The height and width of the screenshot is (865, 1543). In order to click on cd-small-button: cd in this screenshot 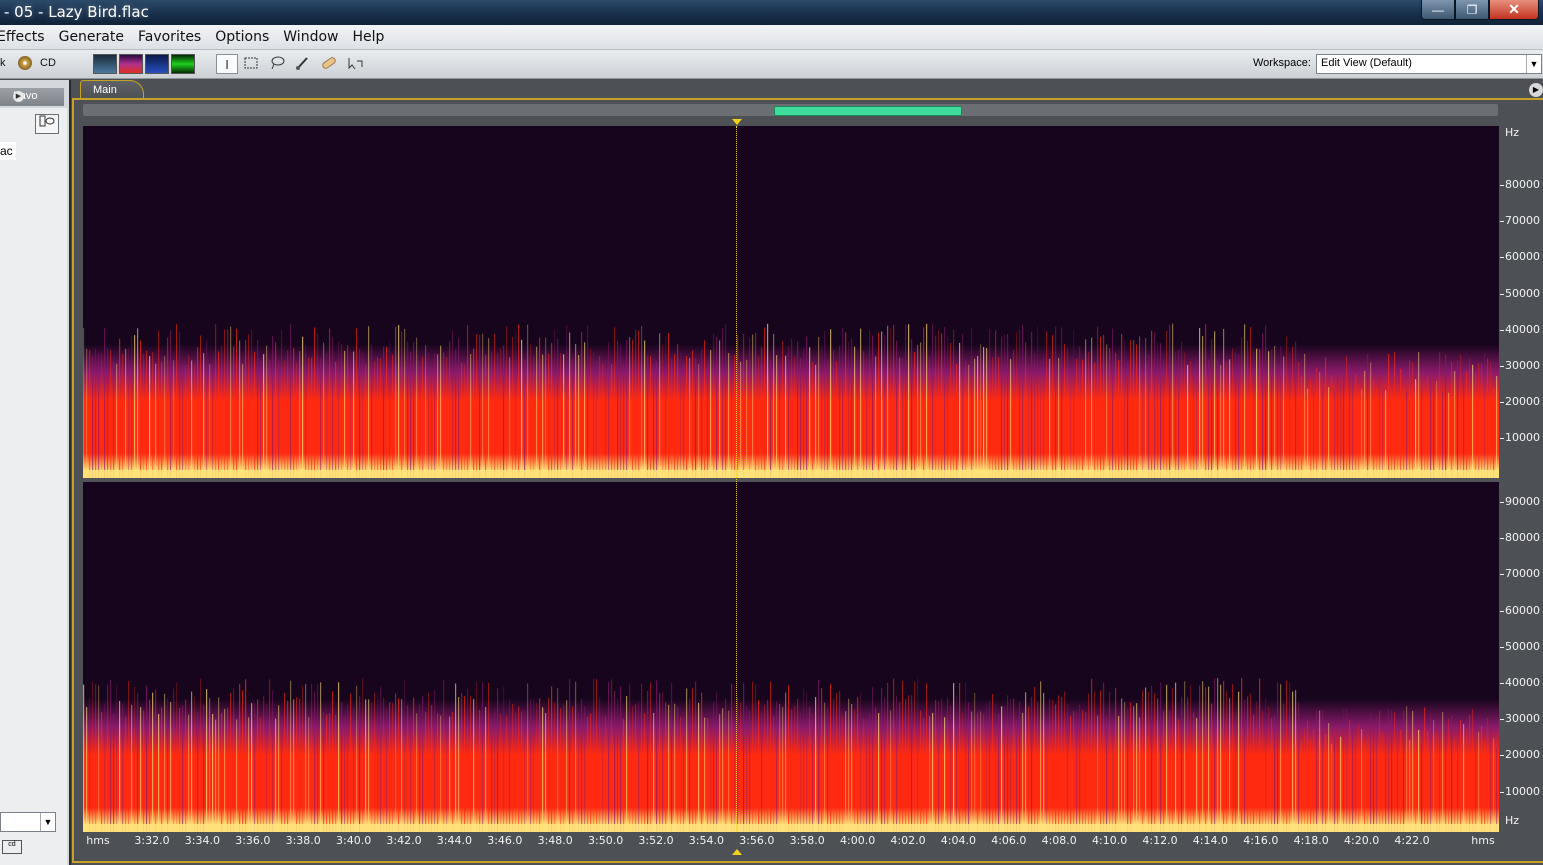, I will do `click(12, 847)`.